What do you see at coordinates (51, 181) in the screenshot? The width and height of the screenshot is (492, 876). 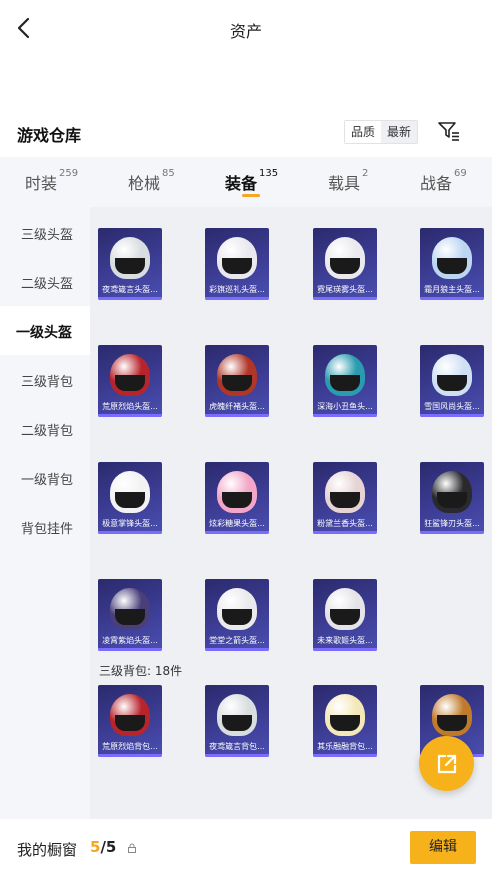 I see `tab-fashion: 时装259` at bounding box center [51, 181].